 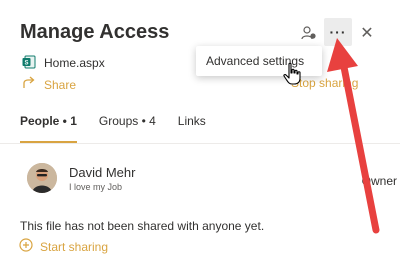 I want to click on more-options-menu: Advanced settings, so click(x=259, y=61).